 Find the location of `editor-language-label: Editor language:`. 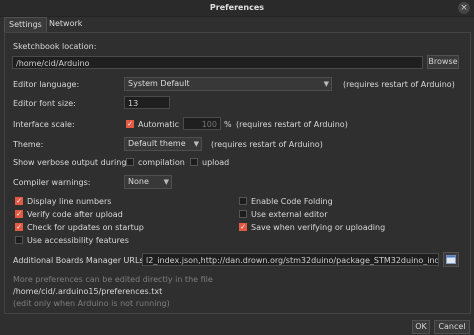

editor-language-label: Editor language: is located at coordinates (46, 84).